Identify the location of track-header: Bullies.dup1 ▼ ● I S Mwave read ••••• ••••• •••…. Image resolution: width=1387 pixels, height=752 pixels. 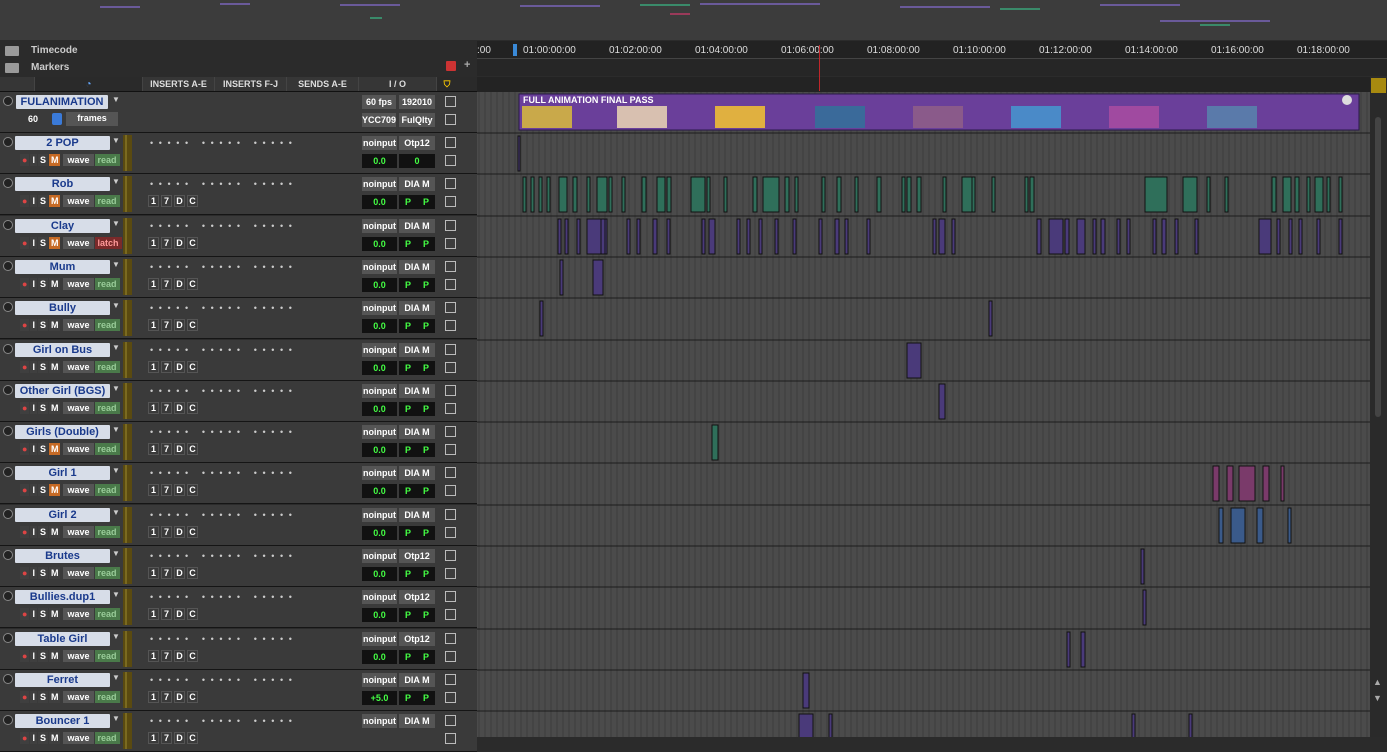
(238, 607).